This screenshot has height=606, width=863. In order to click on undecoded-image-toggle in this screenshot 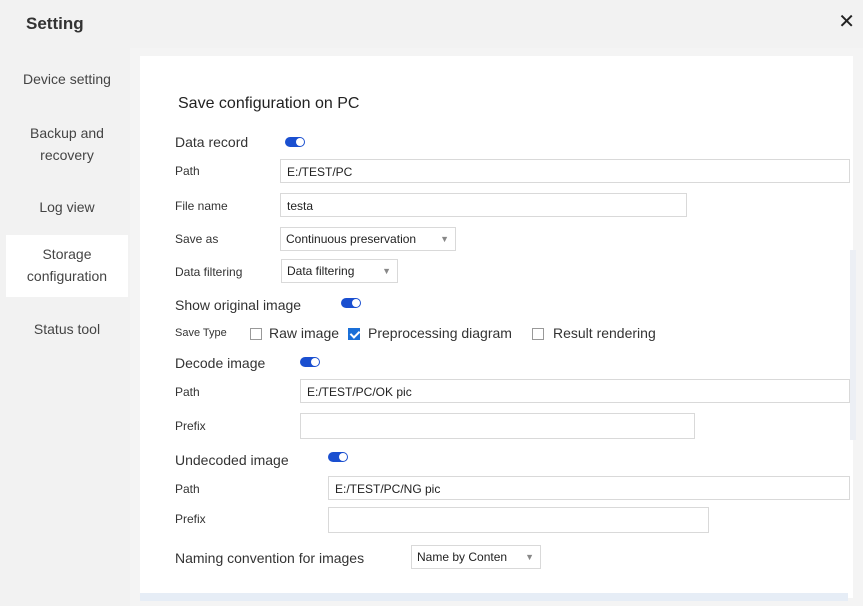, I will do `click(338, 457)`.